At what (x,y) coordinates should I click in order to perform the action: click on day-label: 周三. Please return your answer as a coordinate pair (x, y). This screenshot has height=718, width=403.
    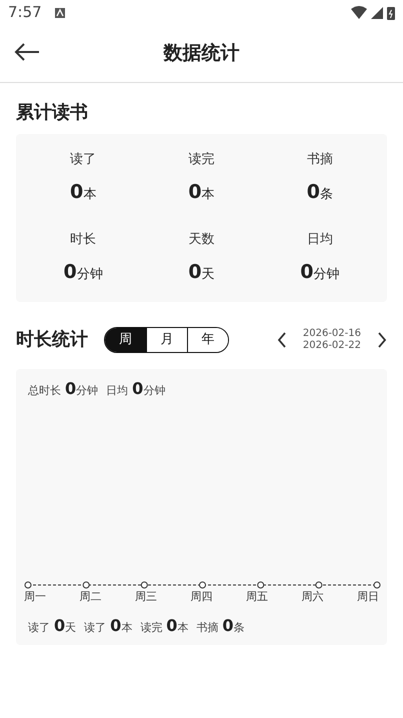
    Looking at the image, I should click on (146, 597).